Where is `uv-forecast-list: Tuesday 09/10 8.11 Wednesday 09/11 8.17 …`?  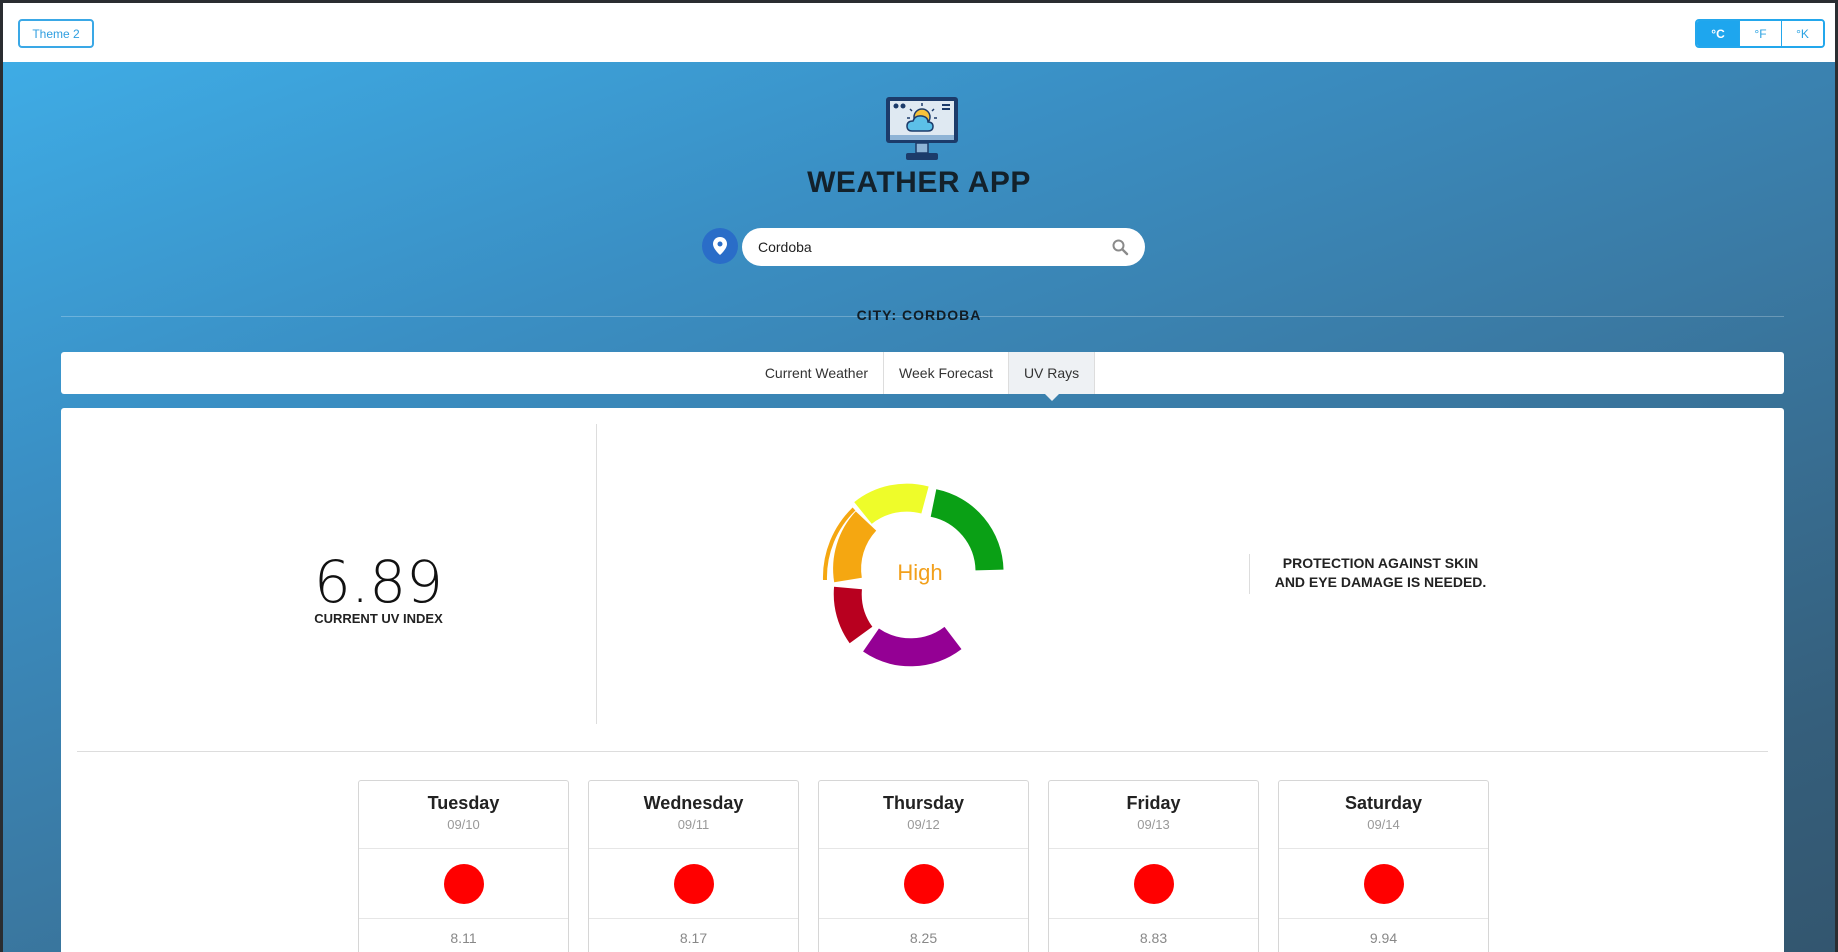
uv-forecast-list: Tuesday 09/10 8.11 Wednesday 09/11 8.17 … is located at coordinates (923, 866).